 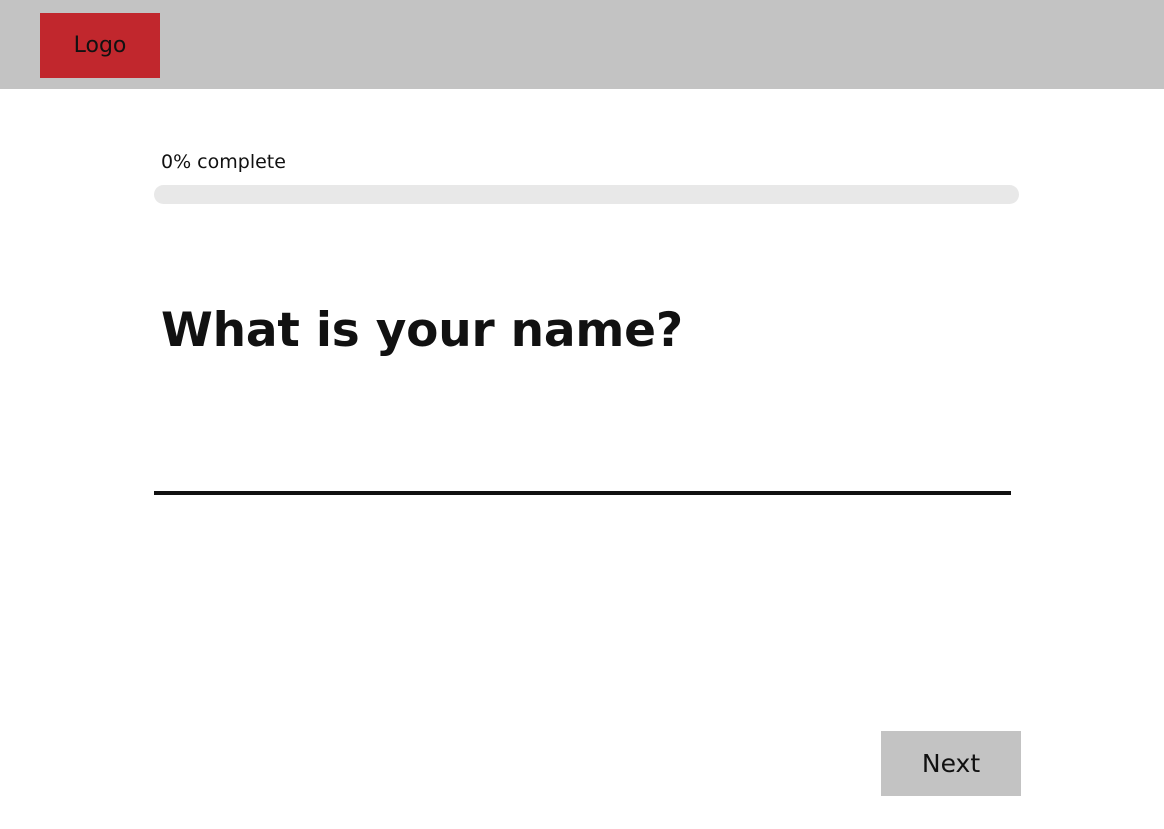 What do you see at coordinates (422, 330) in the screenshot?
I see `question-title: What is your name?` at bounding box center [422, 330].